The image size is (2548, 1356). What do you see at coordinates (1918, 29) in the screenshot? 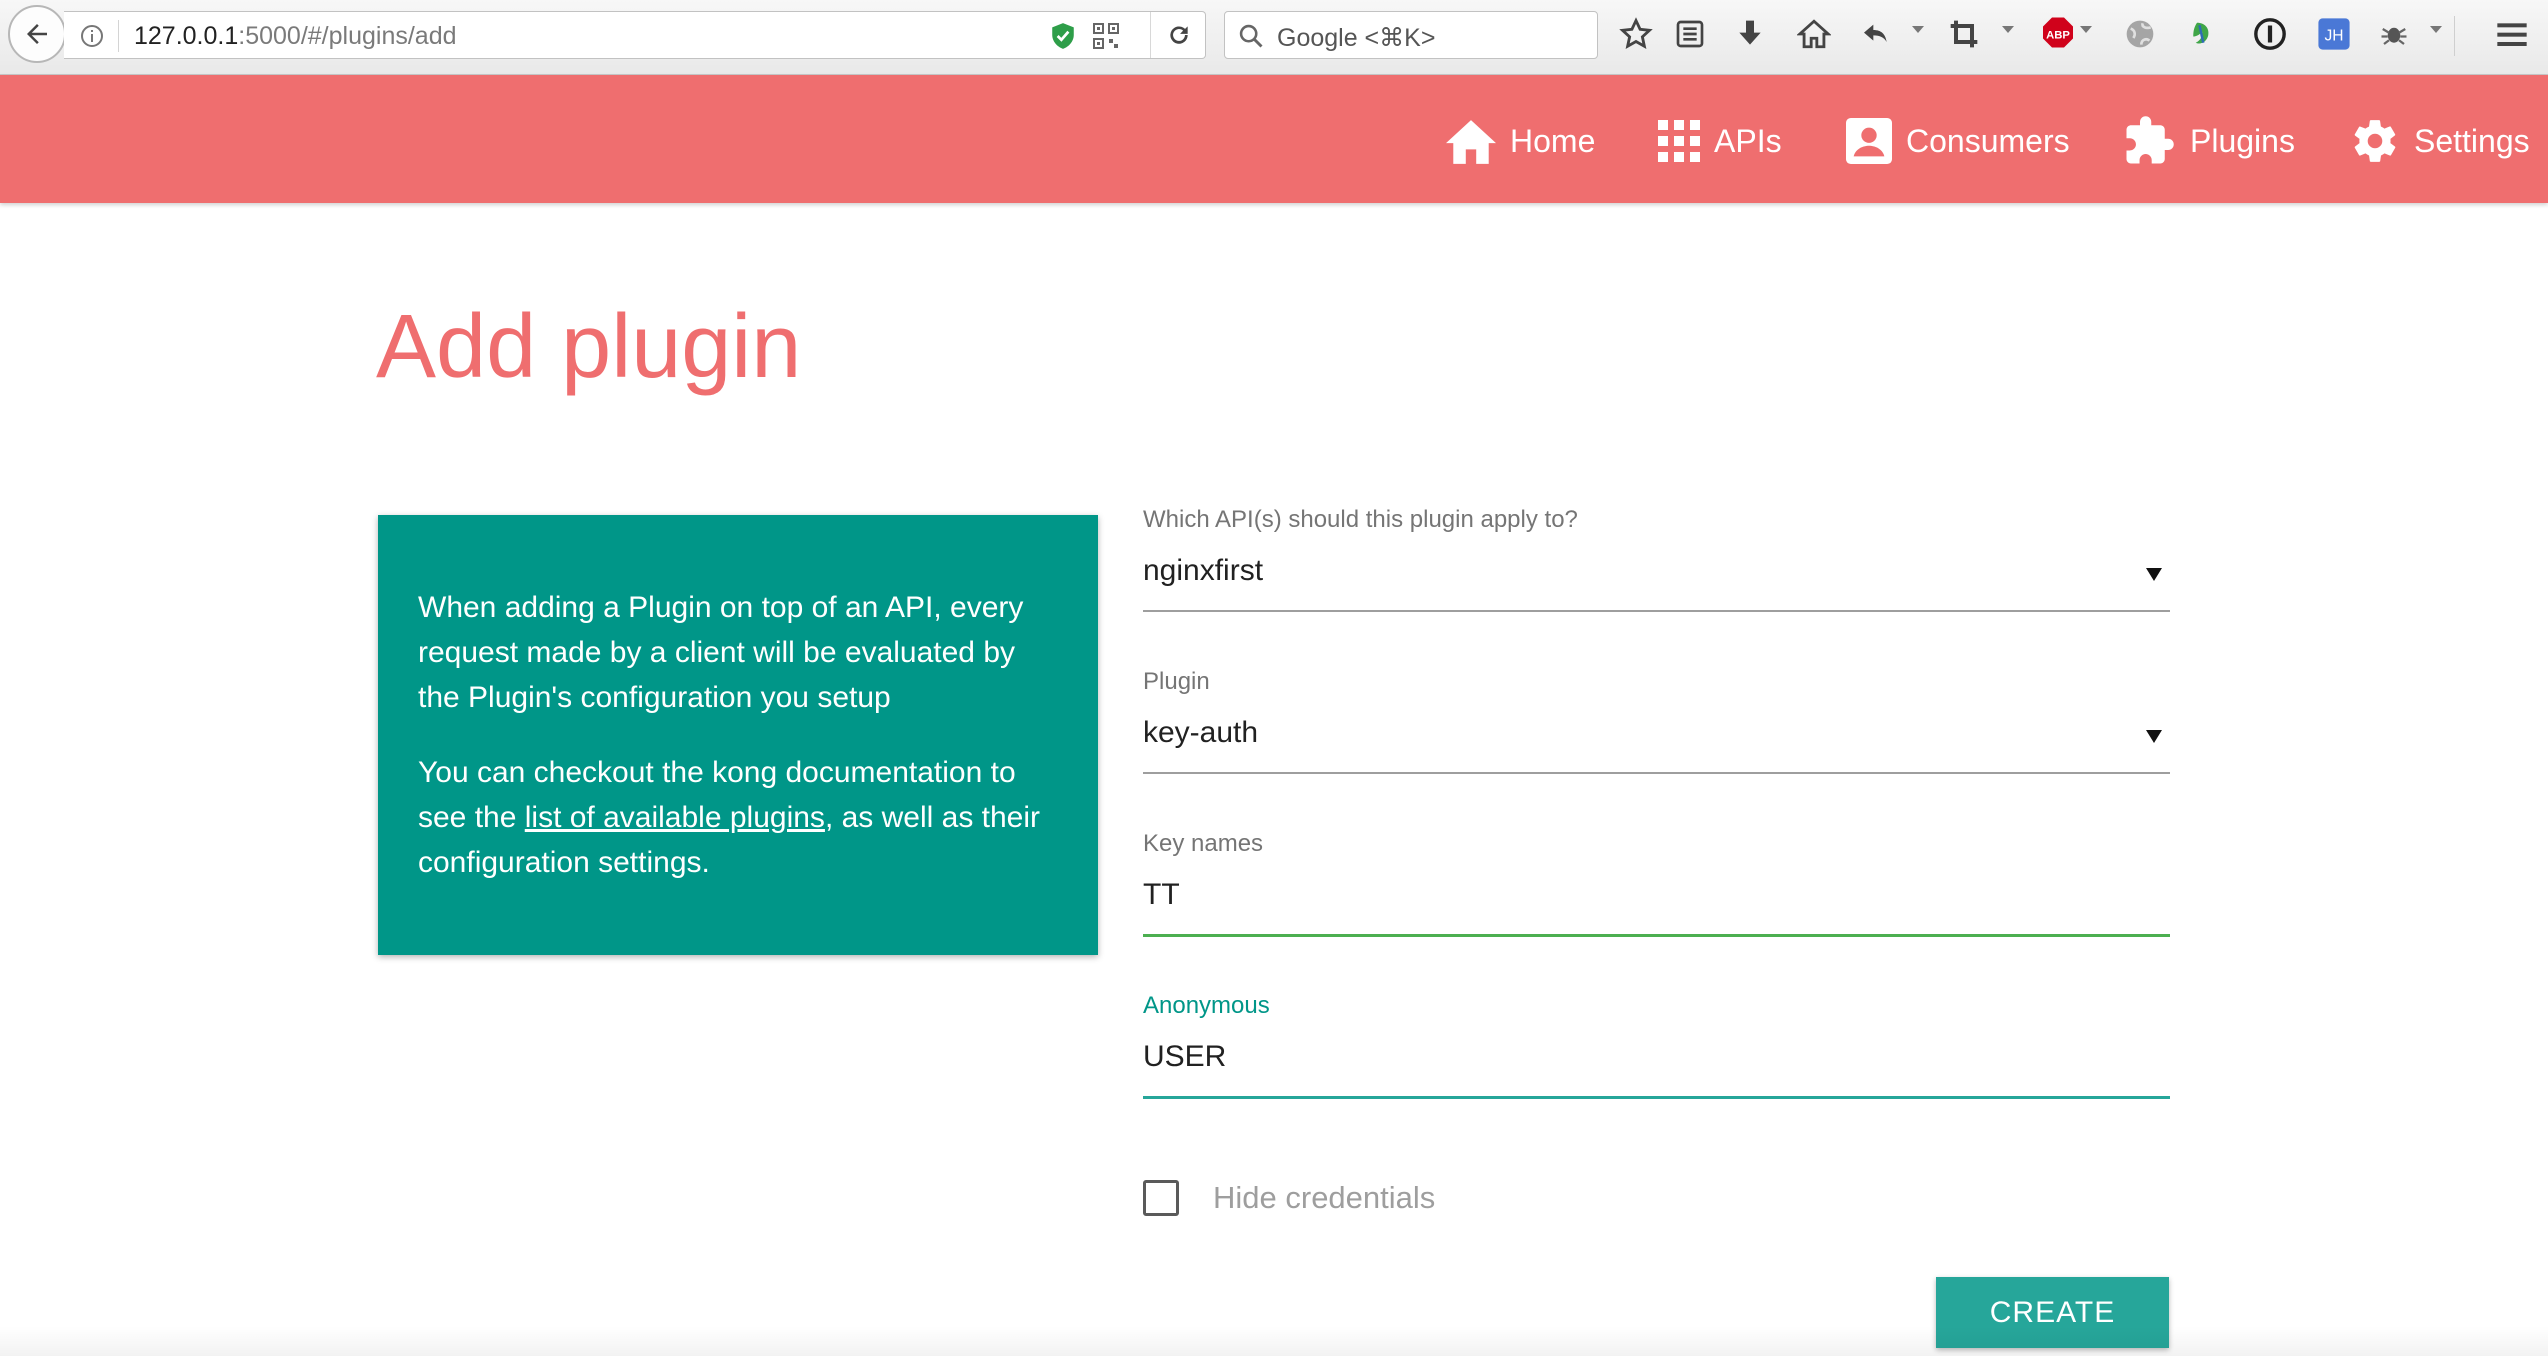
I see `undo-menu-icon` at bounding box center [1918, 29].